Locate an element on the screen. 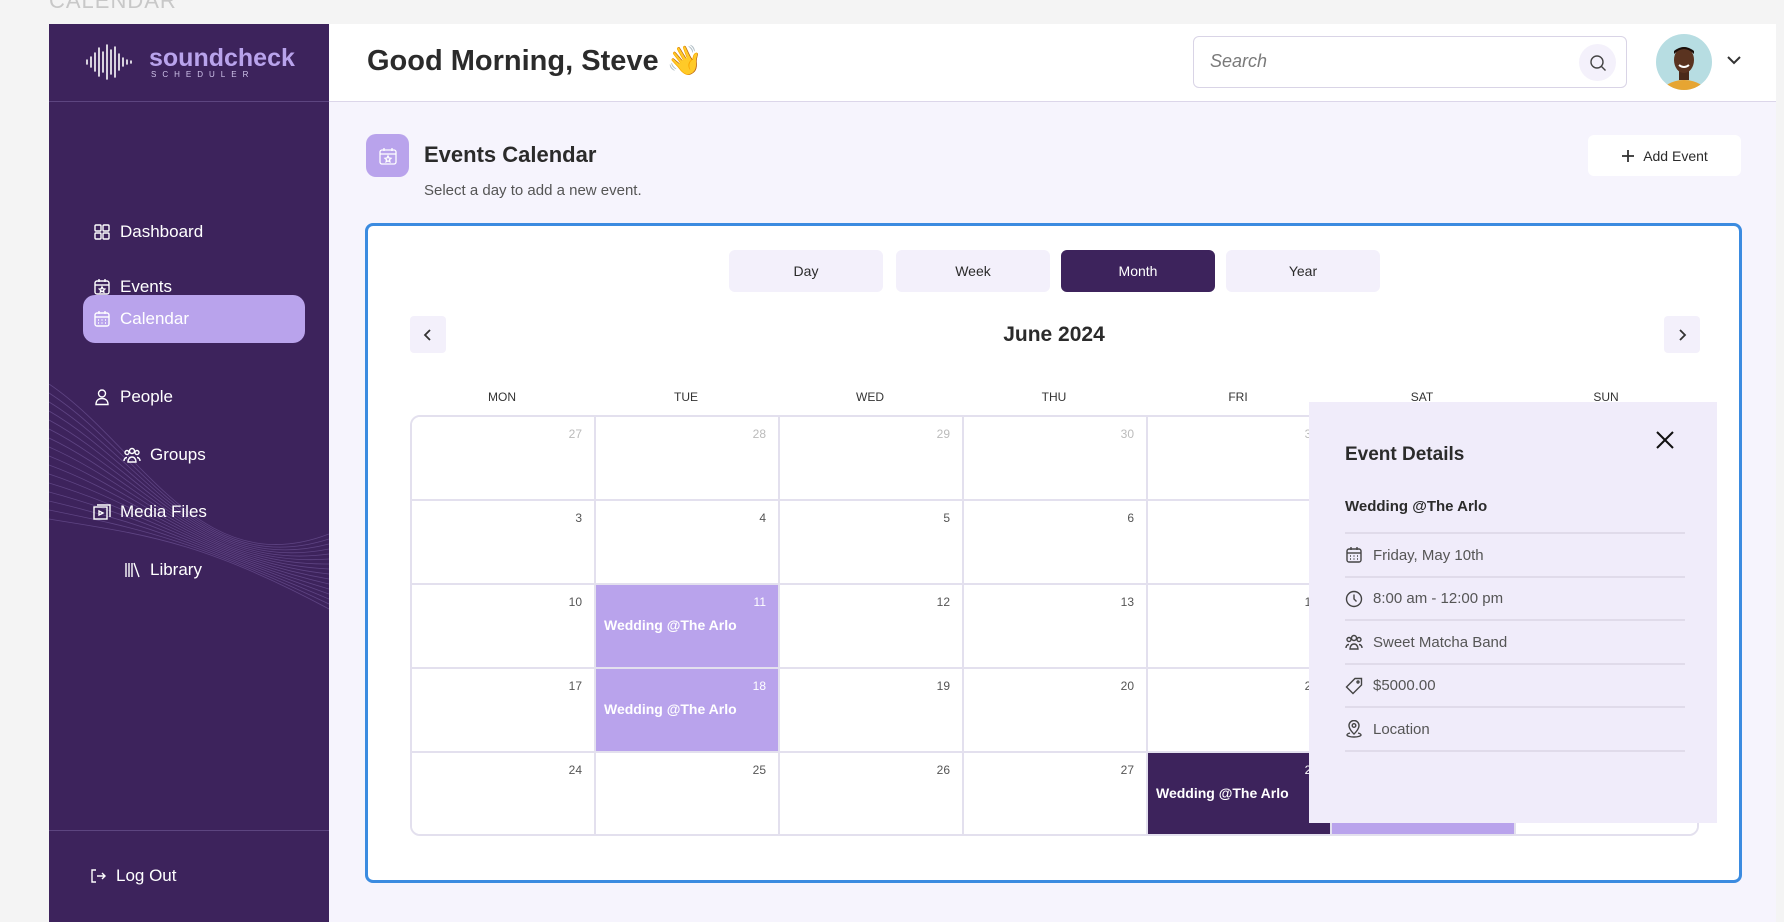 Image resolution: width=1784 pixels, height=922 pixels. day-number: 6 is located at coordinates (1130, 518).